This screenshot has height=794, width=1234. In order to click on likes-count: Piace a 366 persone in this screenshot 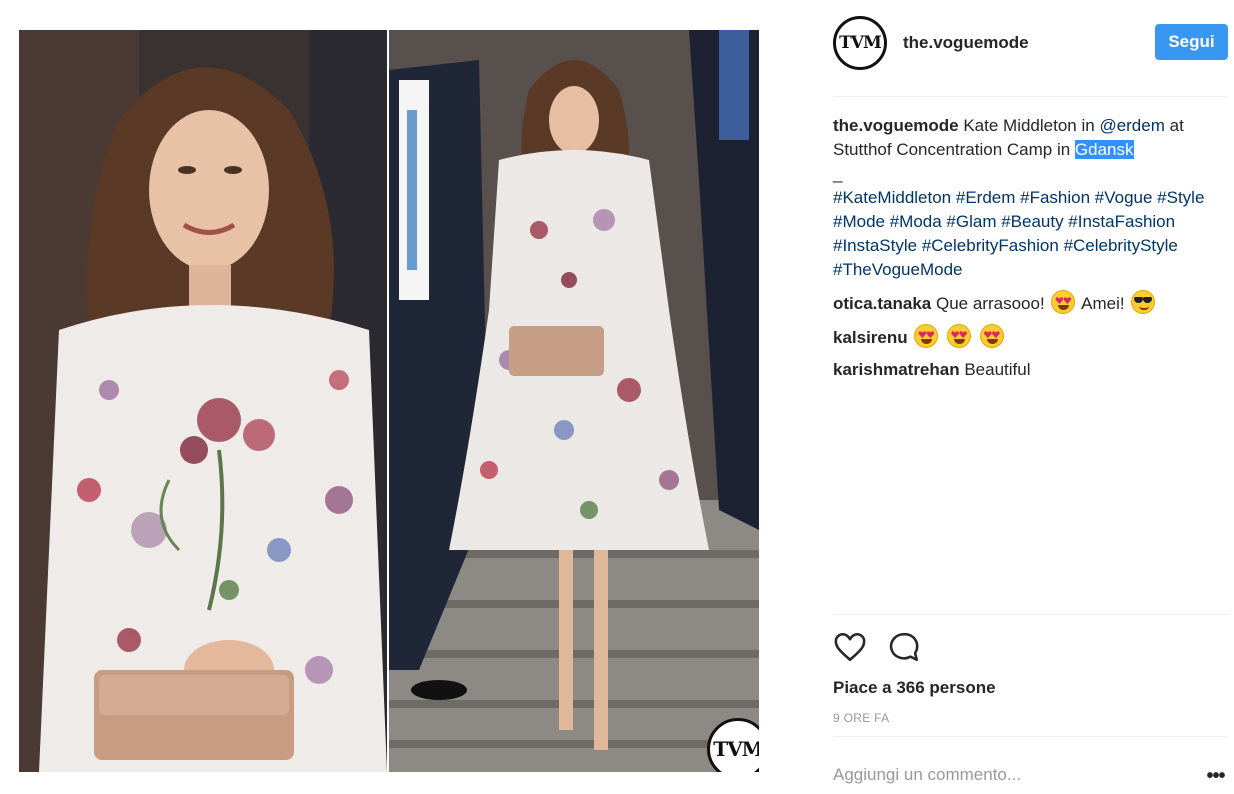, I will do `click(914, 688)`.